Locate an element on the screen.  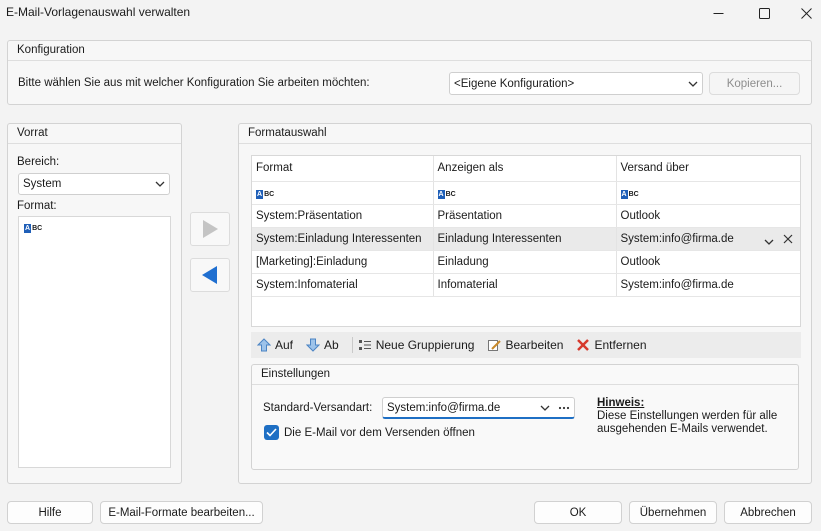
move-up-label: Auf is located at coordinates (284, 345).